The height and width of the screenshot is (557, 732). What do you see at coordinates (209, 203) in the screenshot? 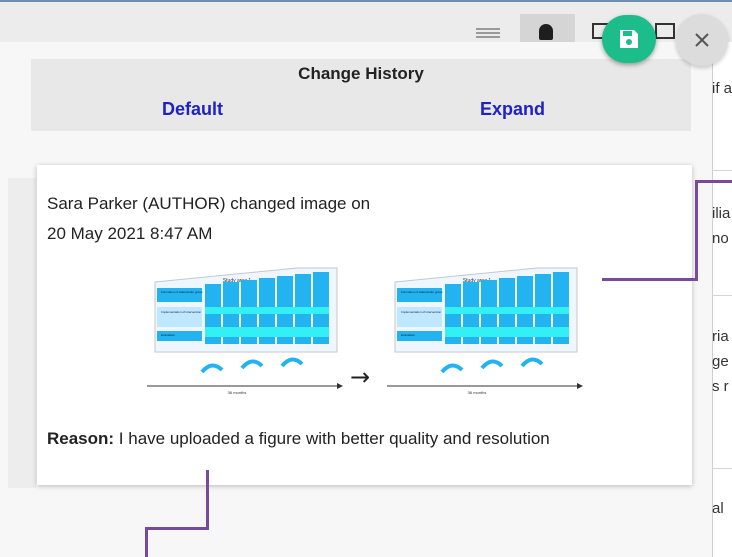
I see `entry-author-line: Sara Parker (AUTHOR) changed image on` at bounding box center [209, 203].